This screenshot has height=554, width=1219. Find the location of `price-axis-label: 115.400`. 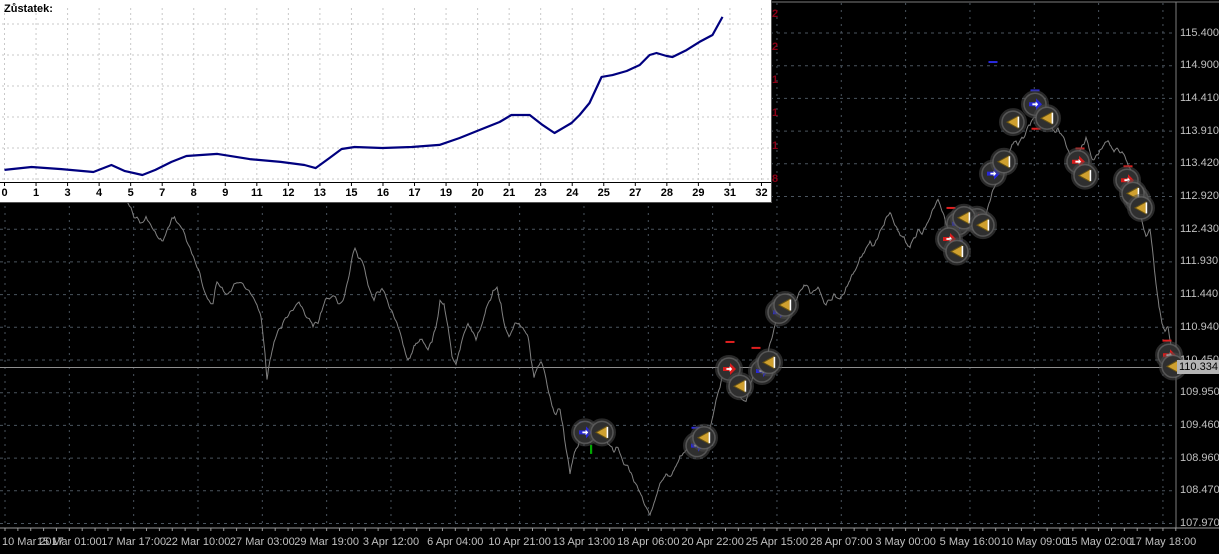

price-axis-label: 115.400 is located at coordinates (1199, 32).